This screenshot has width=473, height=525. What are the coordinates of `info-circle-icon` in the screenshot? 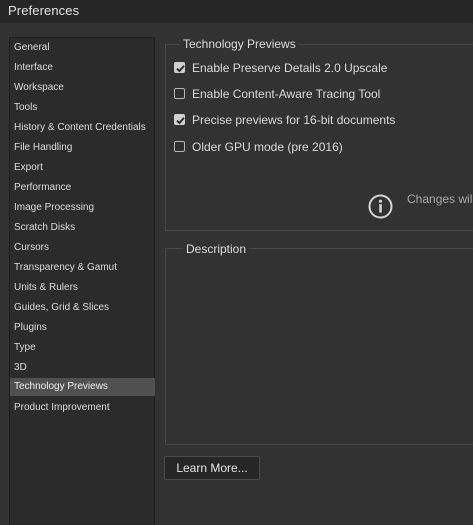 It's located at (380, 206).